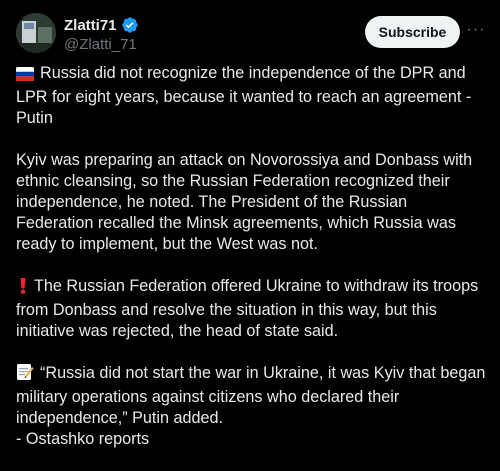 The width and height of the screenshot is (500, 471). Describe the element at coordinates (25, 76) in the screenshot. I see `russia-flag-icon` at that location.